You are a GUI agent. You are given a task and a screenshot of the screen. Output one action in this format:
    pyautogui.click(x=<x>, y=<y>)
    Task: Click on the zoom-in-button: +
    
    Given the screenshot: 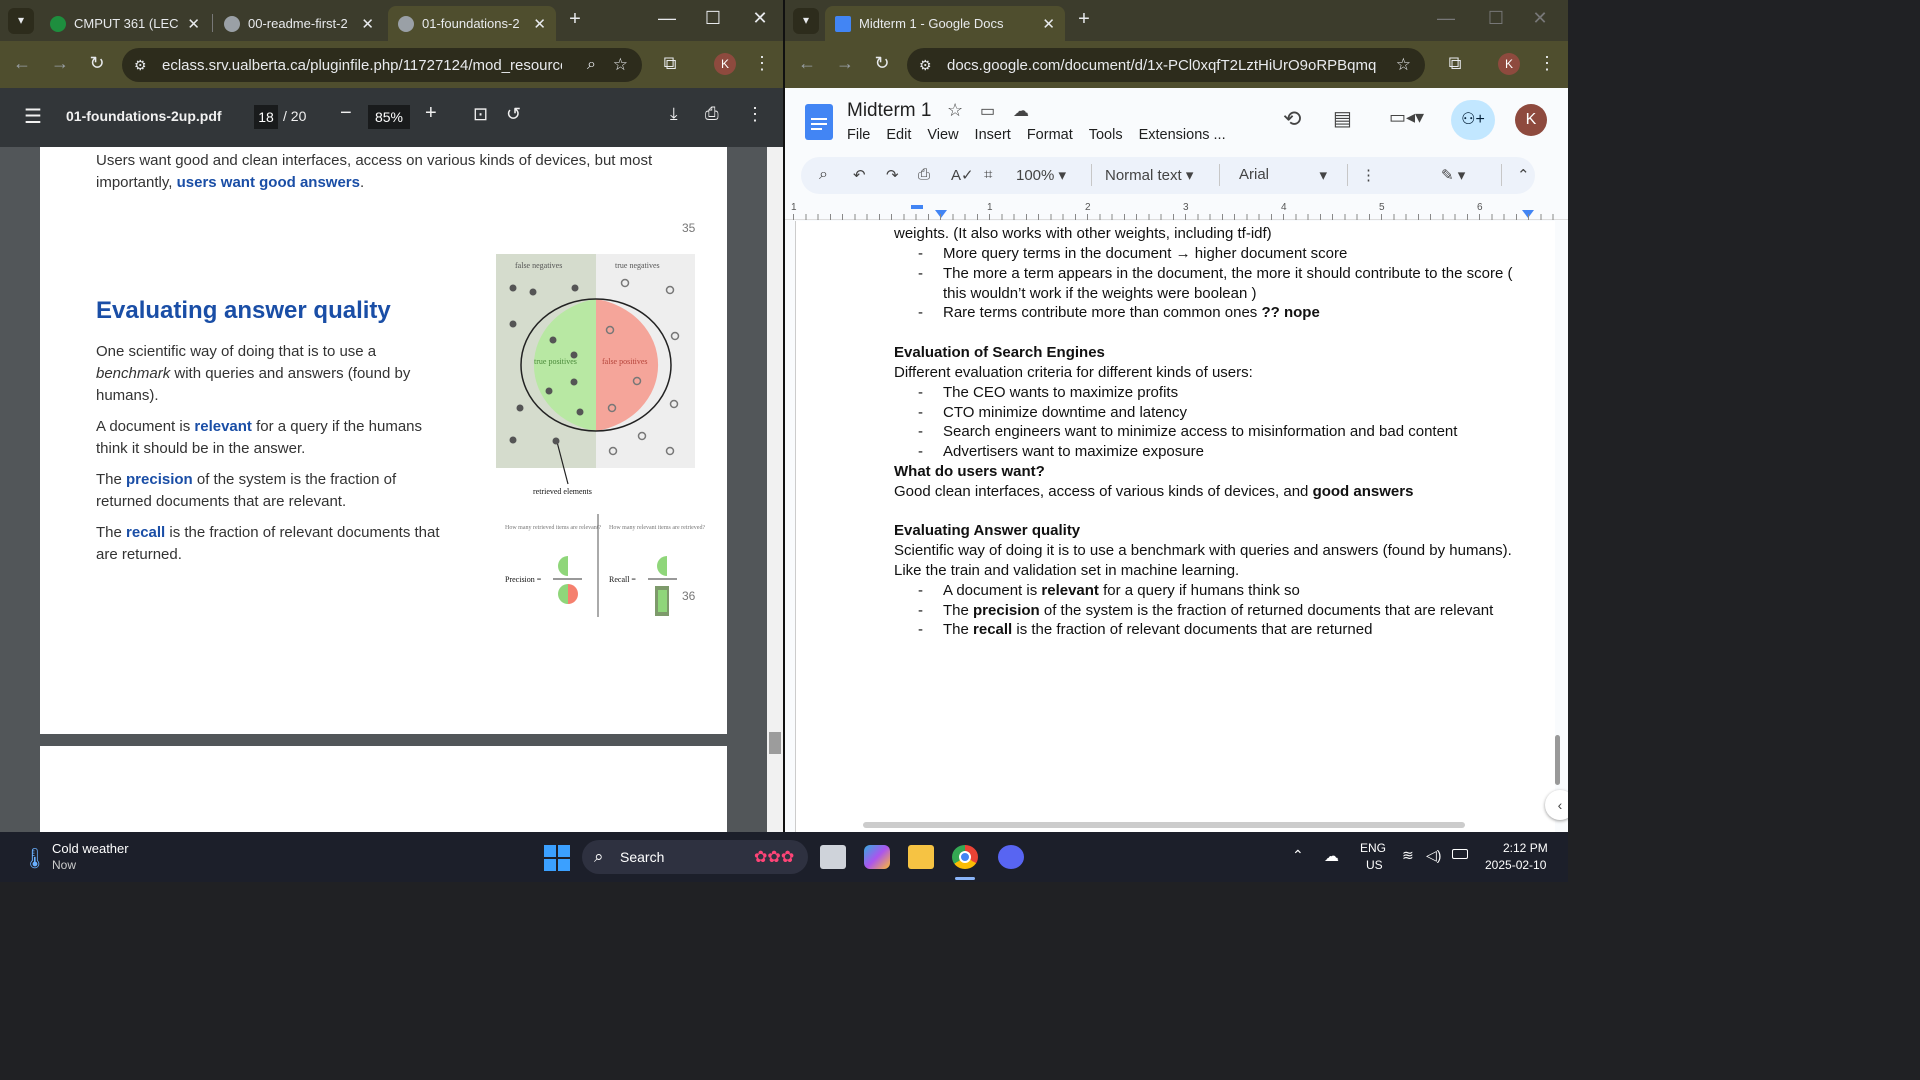 What is the action you would take?
    pyautogui.click(x=431, y=113)
    